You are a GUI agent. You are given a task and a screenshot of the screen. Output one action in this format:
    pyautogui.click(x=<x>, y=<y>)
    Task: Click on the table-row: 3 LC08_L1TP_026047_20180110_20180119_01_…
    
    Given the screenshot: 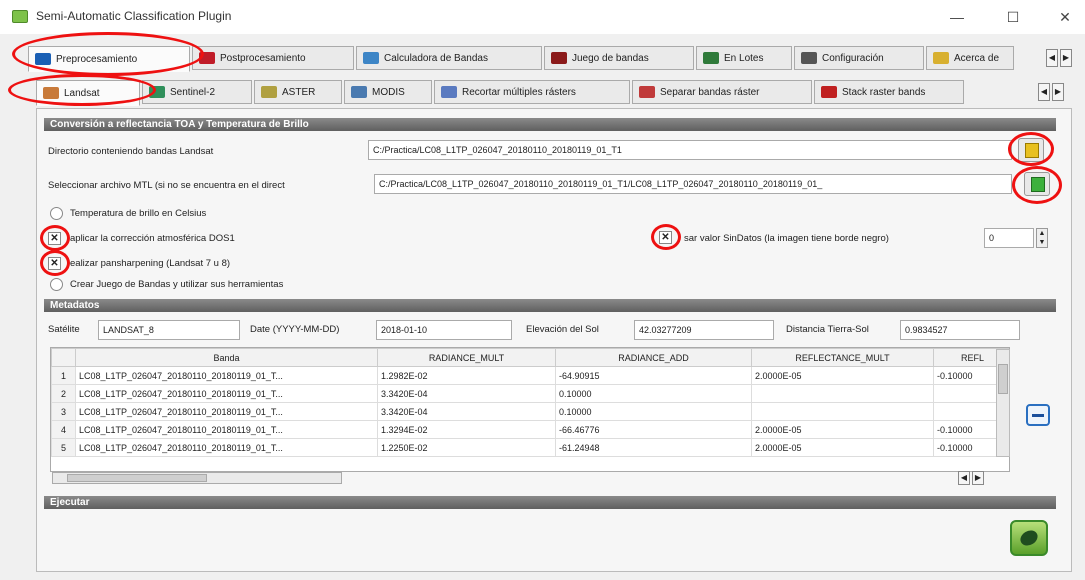 What is the action you would take?
    pyautogui.click(x=530, y=411)
    